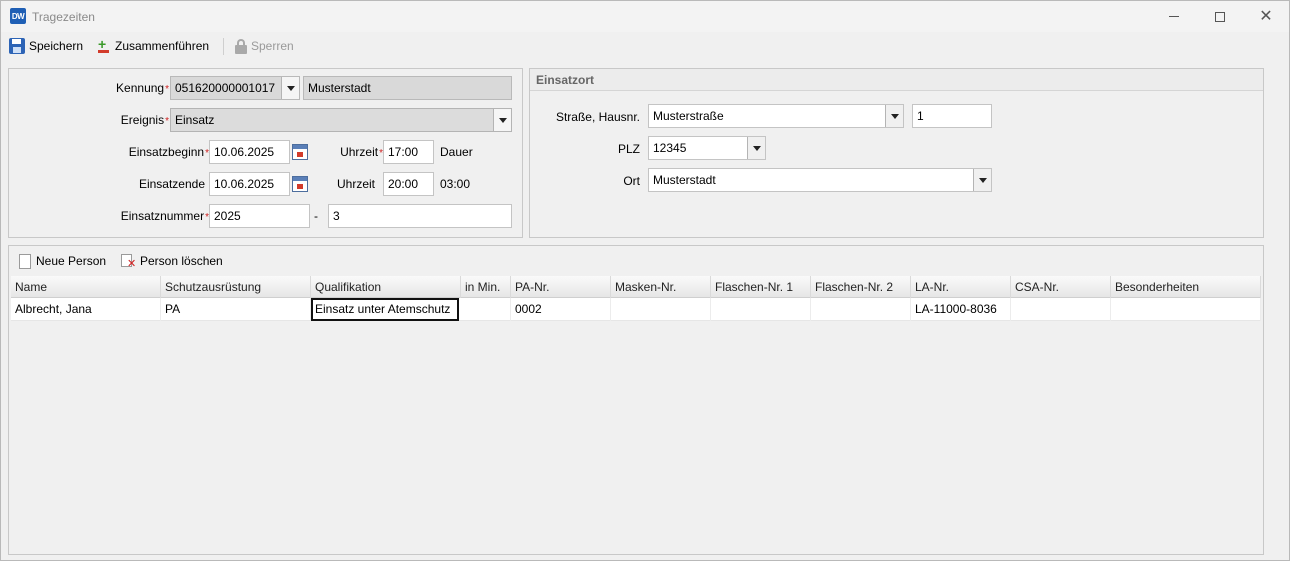 This screenshot has height=561, width=1290. What do you see at coordinates (56, 46) in the screenshot?
I see `save-label: Speichern` at bounding box center [56, 46].